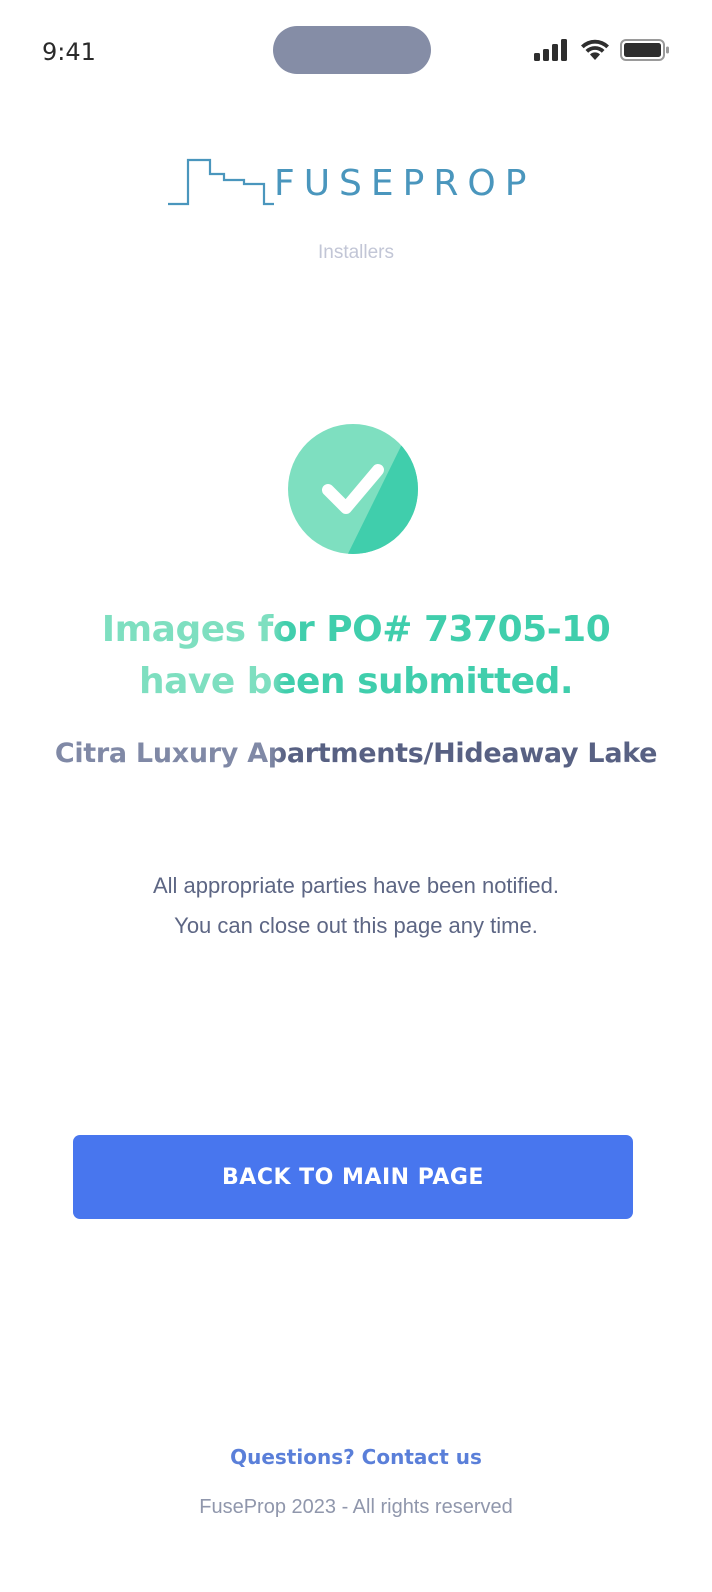 Image resolution: width=712 pixels, height=1592 pixels. I want to click on battery-icon, so click(645, 52).